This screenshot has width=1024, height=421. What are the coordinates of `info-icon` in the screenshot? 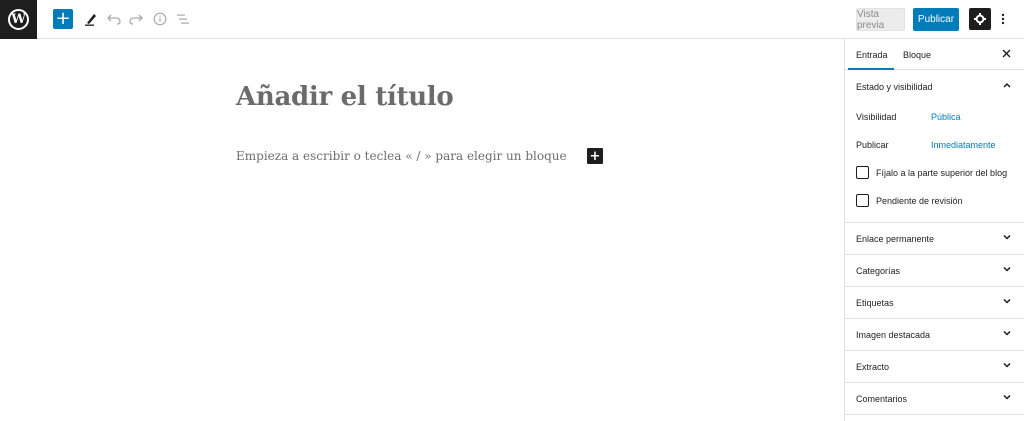 It's located at (160, 19).